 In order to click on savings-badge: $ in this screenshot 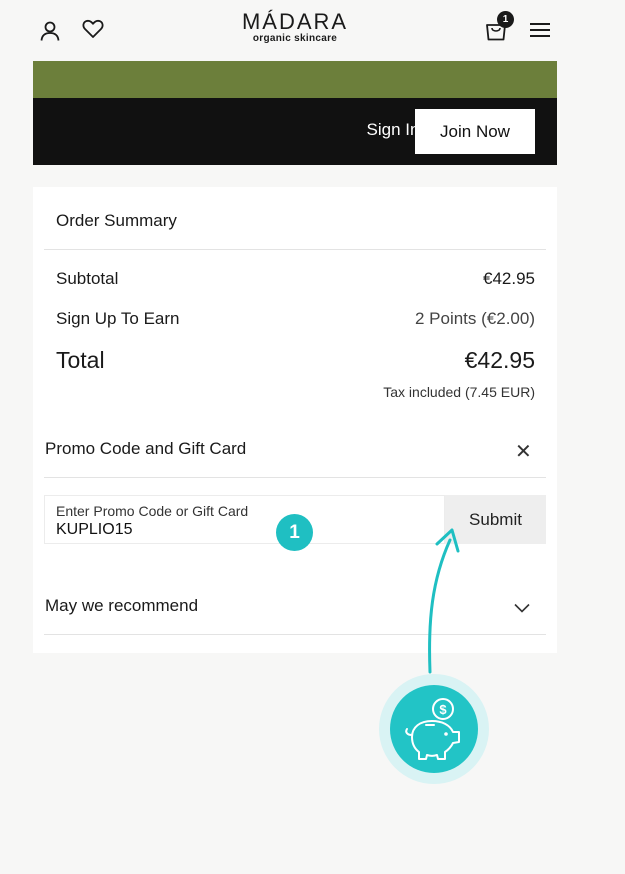, I will do `click(434, 729)`.